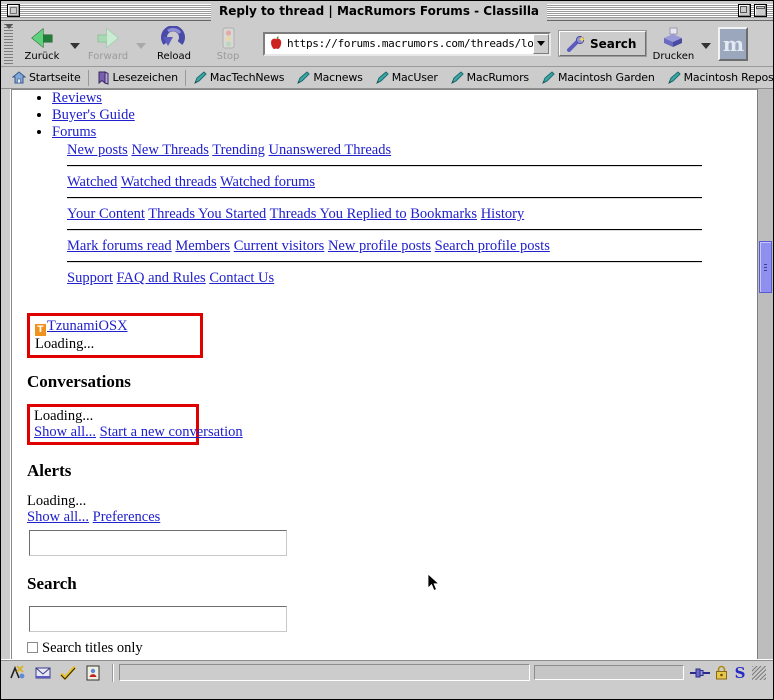 The image size is (774, 700). I want to click on nav-link-bookmarks: Bookmarks, so click(443, 214).